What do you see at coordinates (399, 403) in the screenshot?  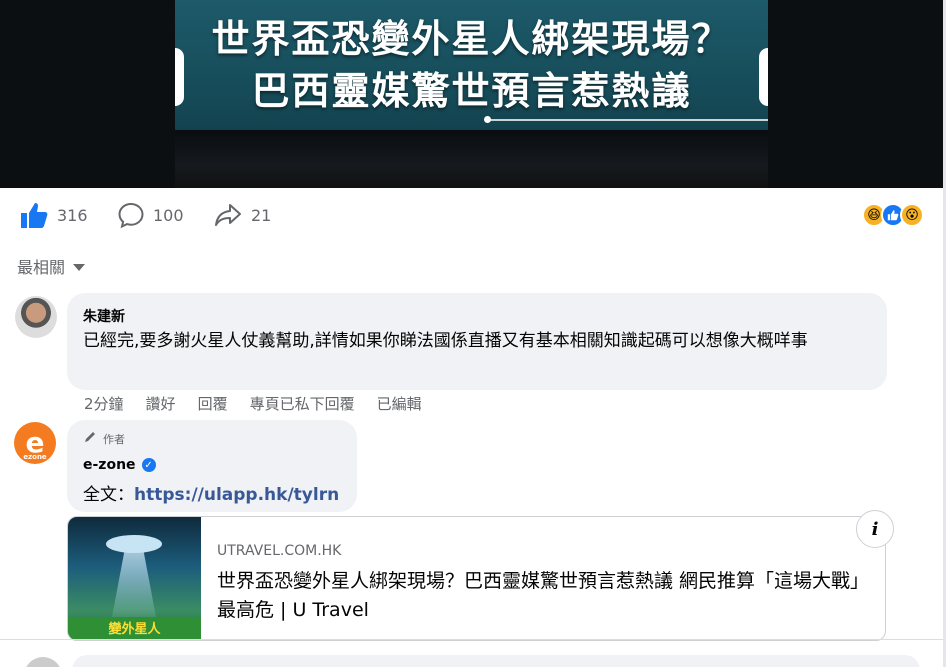 I see `edited-label: 已編輯` at bounding box center [399, 403].